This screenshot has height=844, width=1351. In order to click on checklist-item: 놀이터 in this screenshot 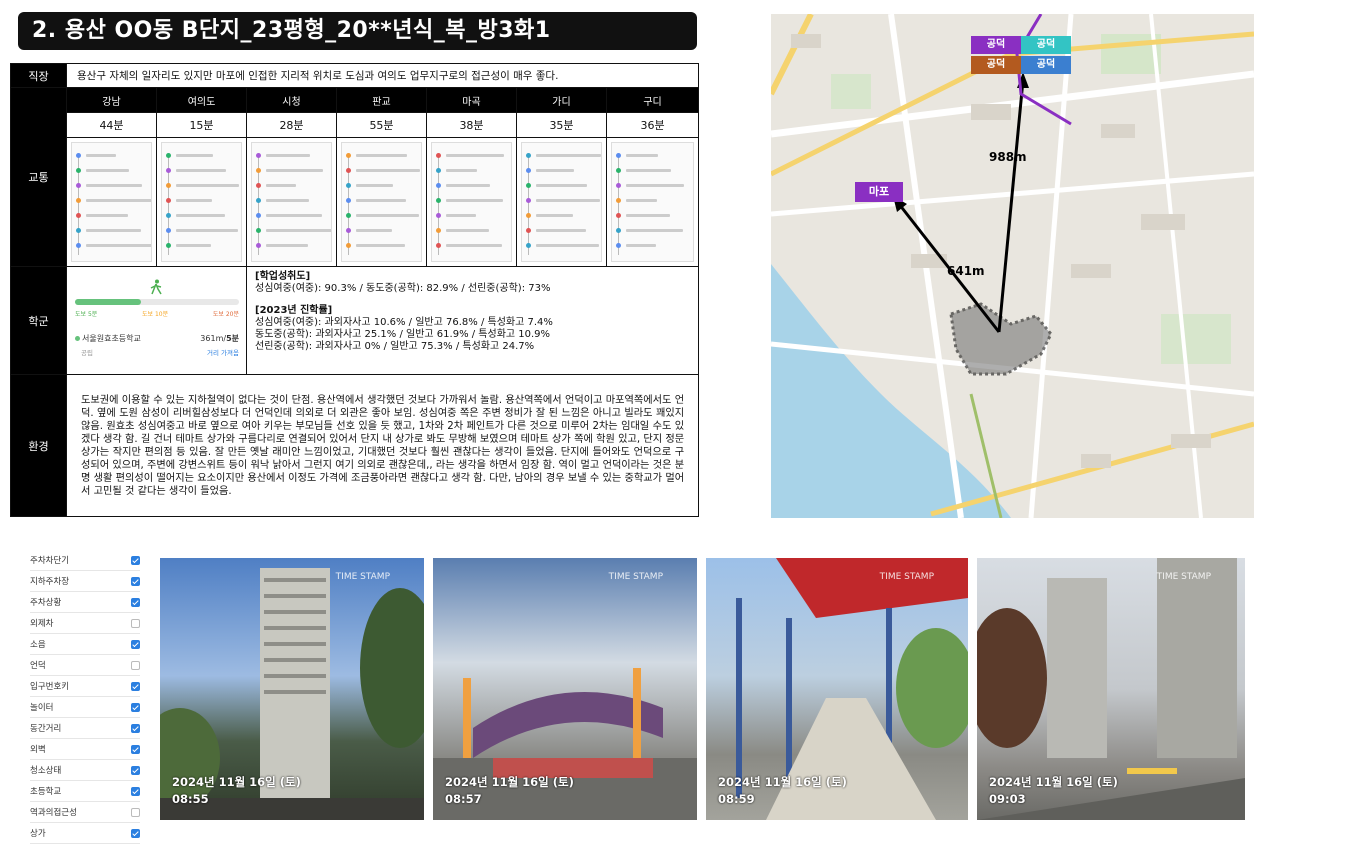, I will do `click(85, 707)`.